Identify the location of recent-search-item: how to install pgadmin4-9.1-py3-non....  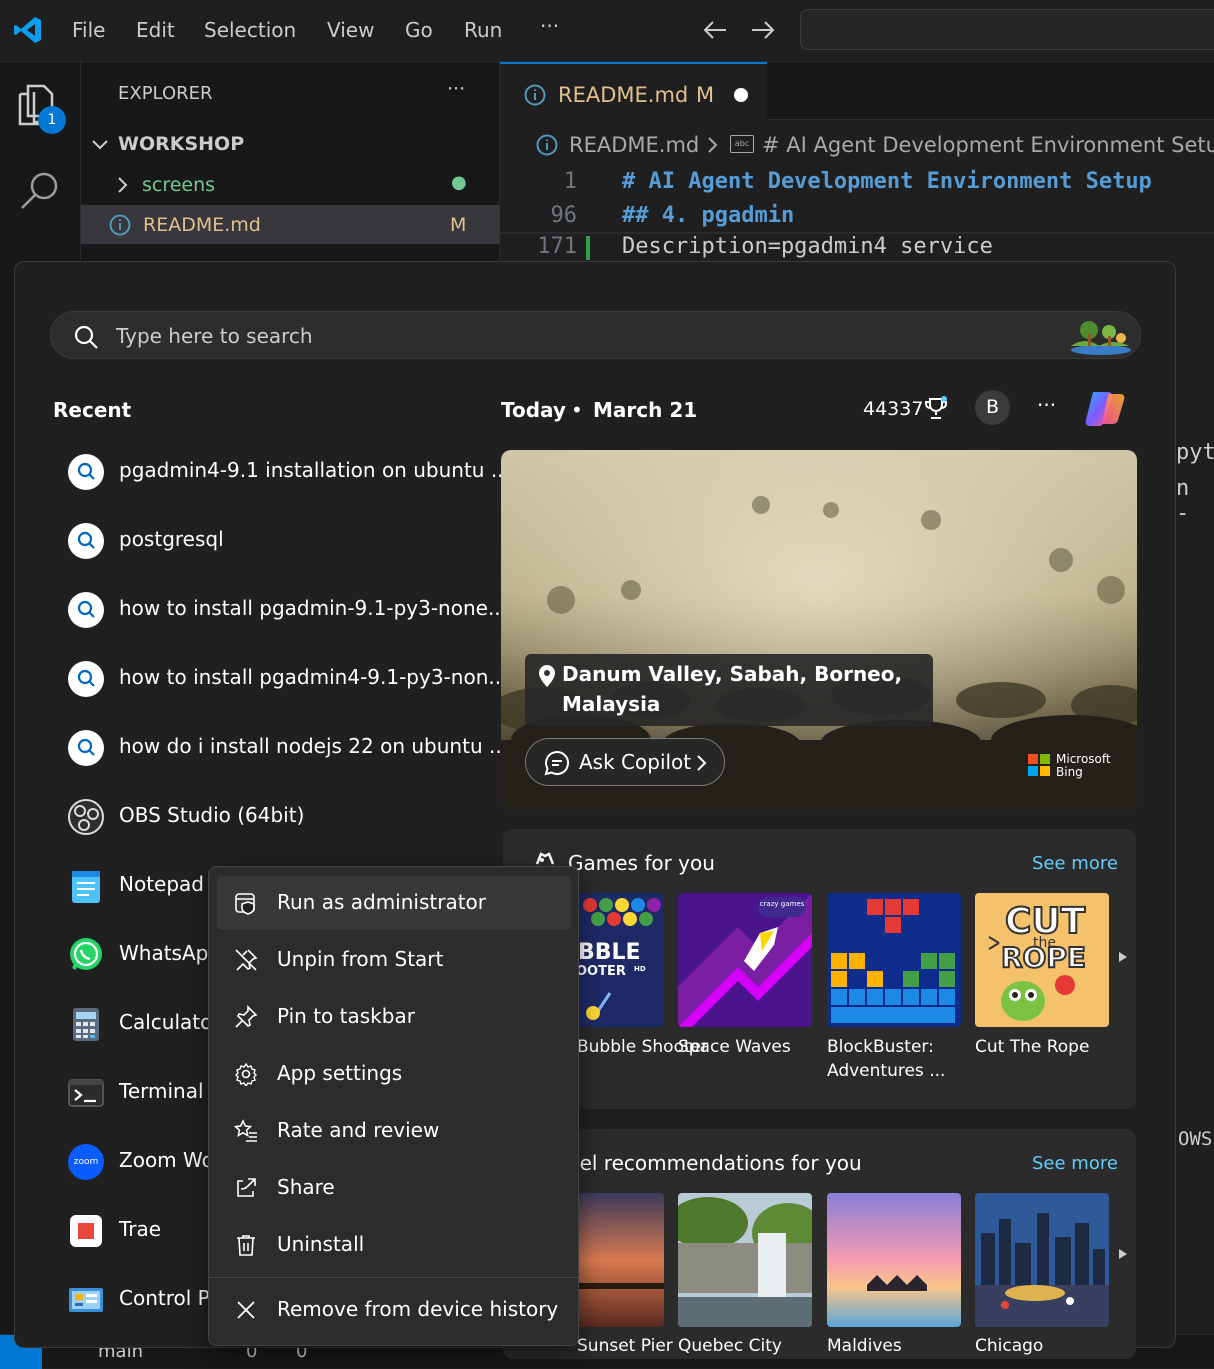
(279, 679).